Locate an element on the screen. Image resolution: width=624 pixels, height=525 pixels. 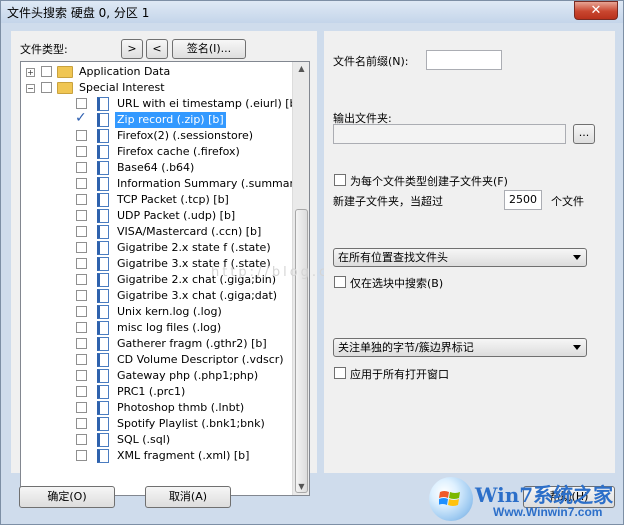
tree-file-row: Unix kern.log (.log) is located at coordinates (156, 312).